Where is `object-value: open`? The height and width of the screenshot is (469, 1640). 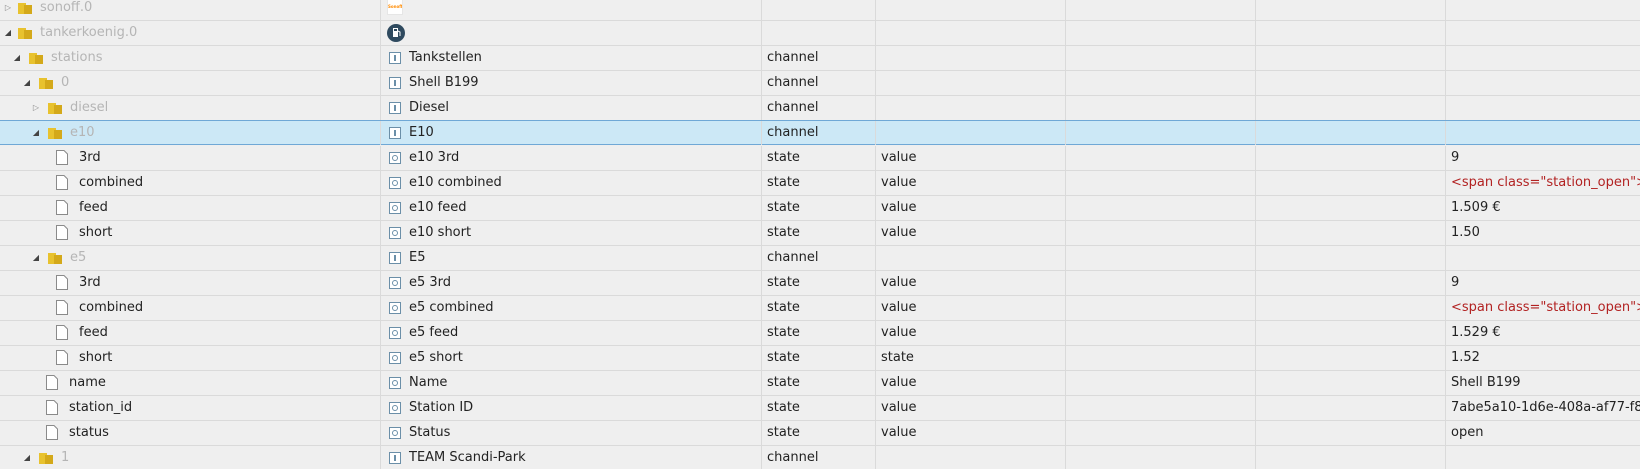 object-value: open is located at coordinates (1543, 433).